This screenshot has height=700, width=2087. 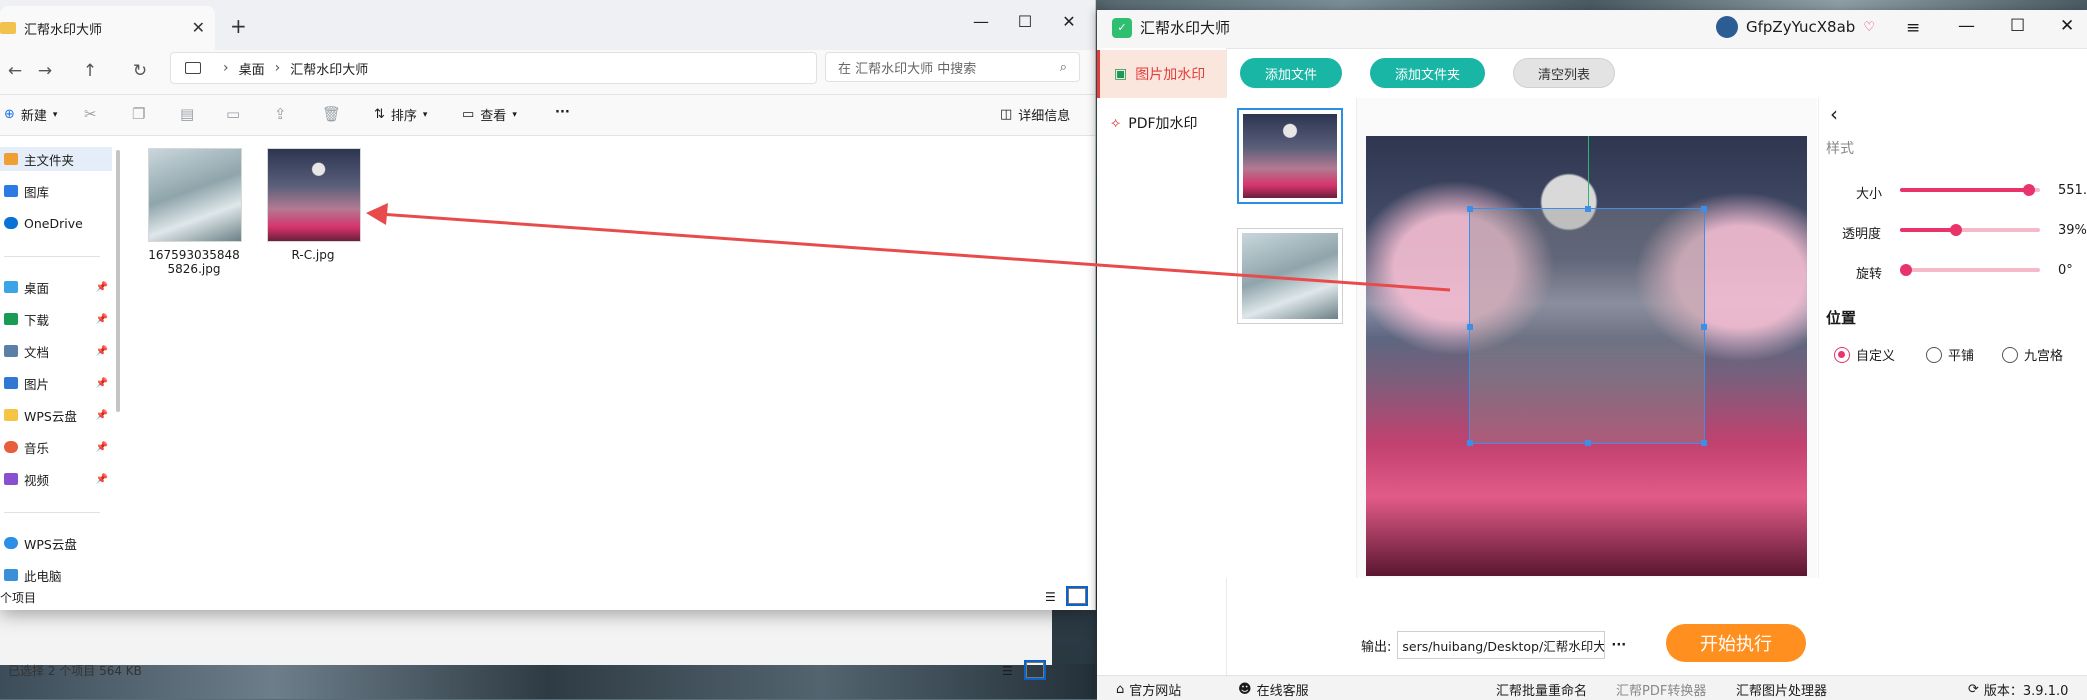 I want to click on drag-annotation-arrow, so click(x=908, y=247).